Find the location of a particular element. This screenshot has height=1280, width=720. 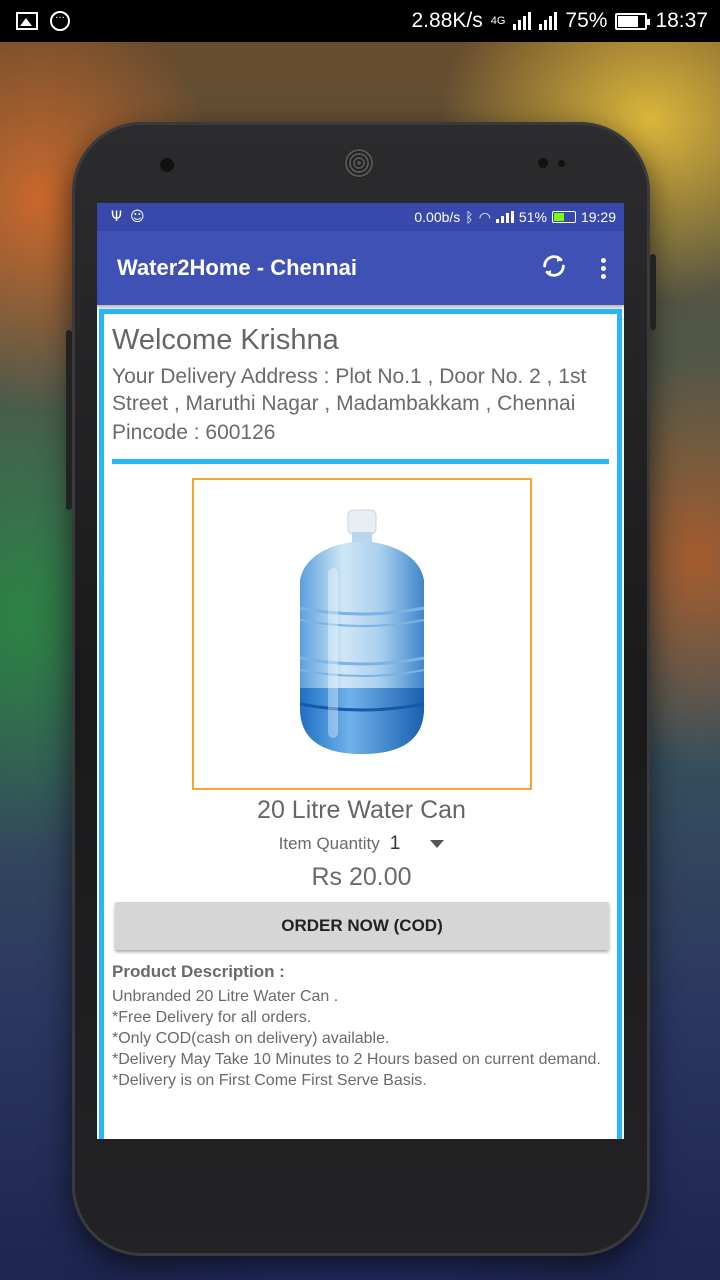

description-line: *Only COD(cash on delivery) available. is located at coordinates (251, 1038).